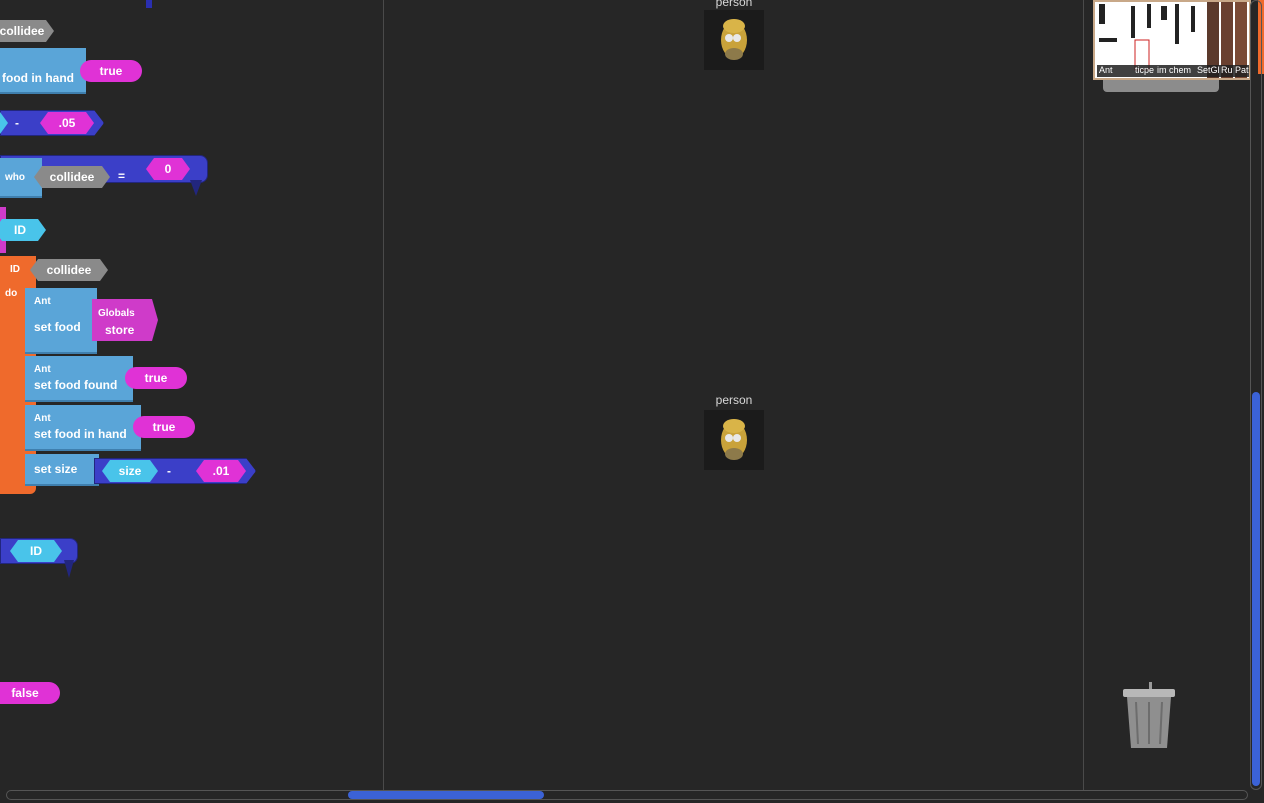 This screenshot has height=803, width=1264. What do you see at coordinates (69, 569) in the screenshot?
I see `id-compare-tail` at bounding box center [69, 569].